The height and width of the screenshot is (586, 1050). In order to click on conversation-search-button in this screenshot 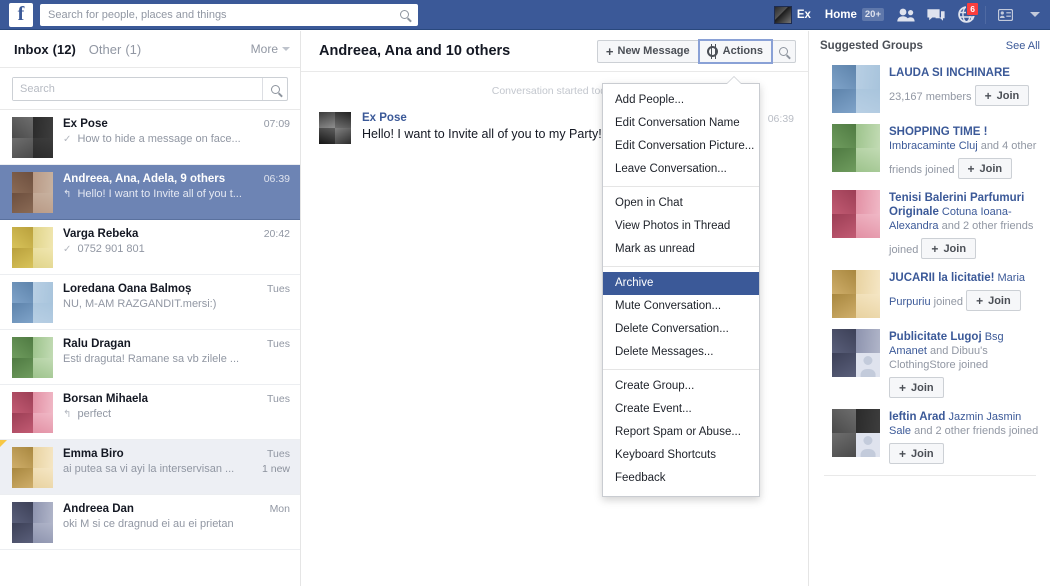, I will do `click(784, 51)`.